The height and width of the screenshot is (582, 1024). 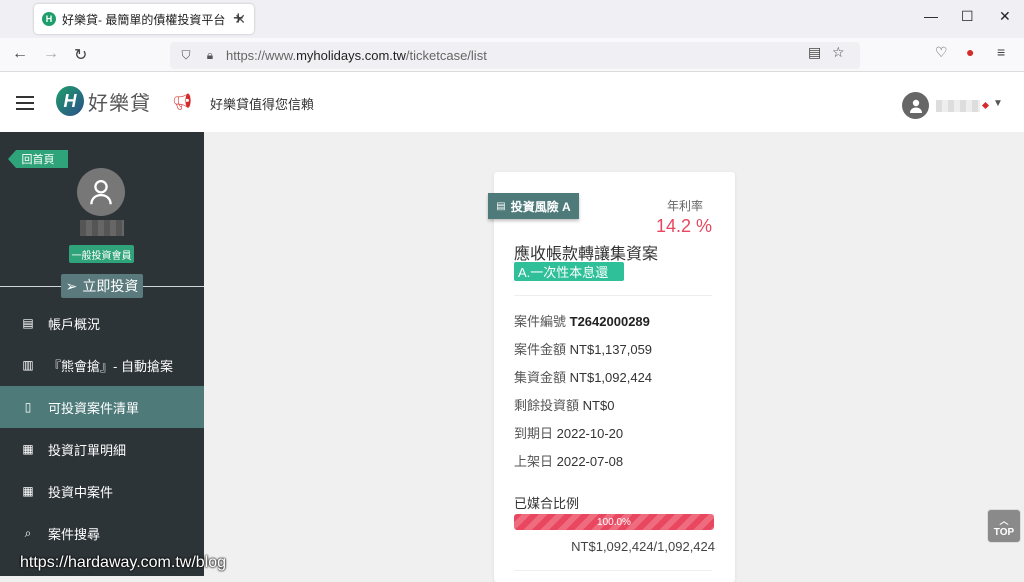 I want to click on megaphone-icon: 📢︎, so click(x=182, y=102).